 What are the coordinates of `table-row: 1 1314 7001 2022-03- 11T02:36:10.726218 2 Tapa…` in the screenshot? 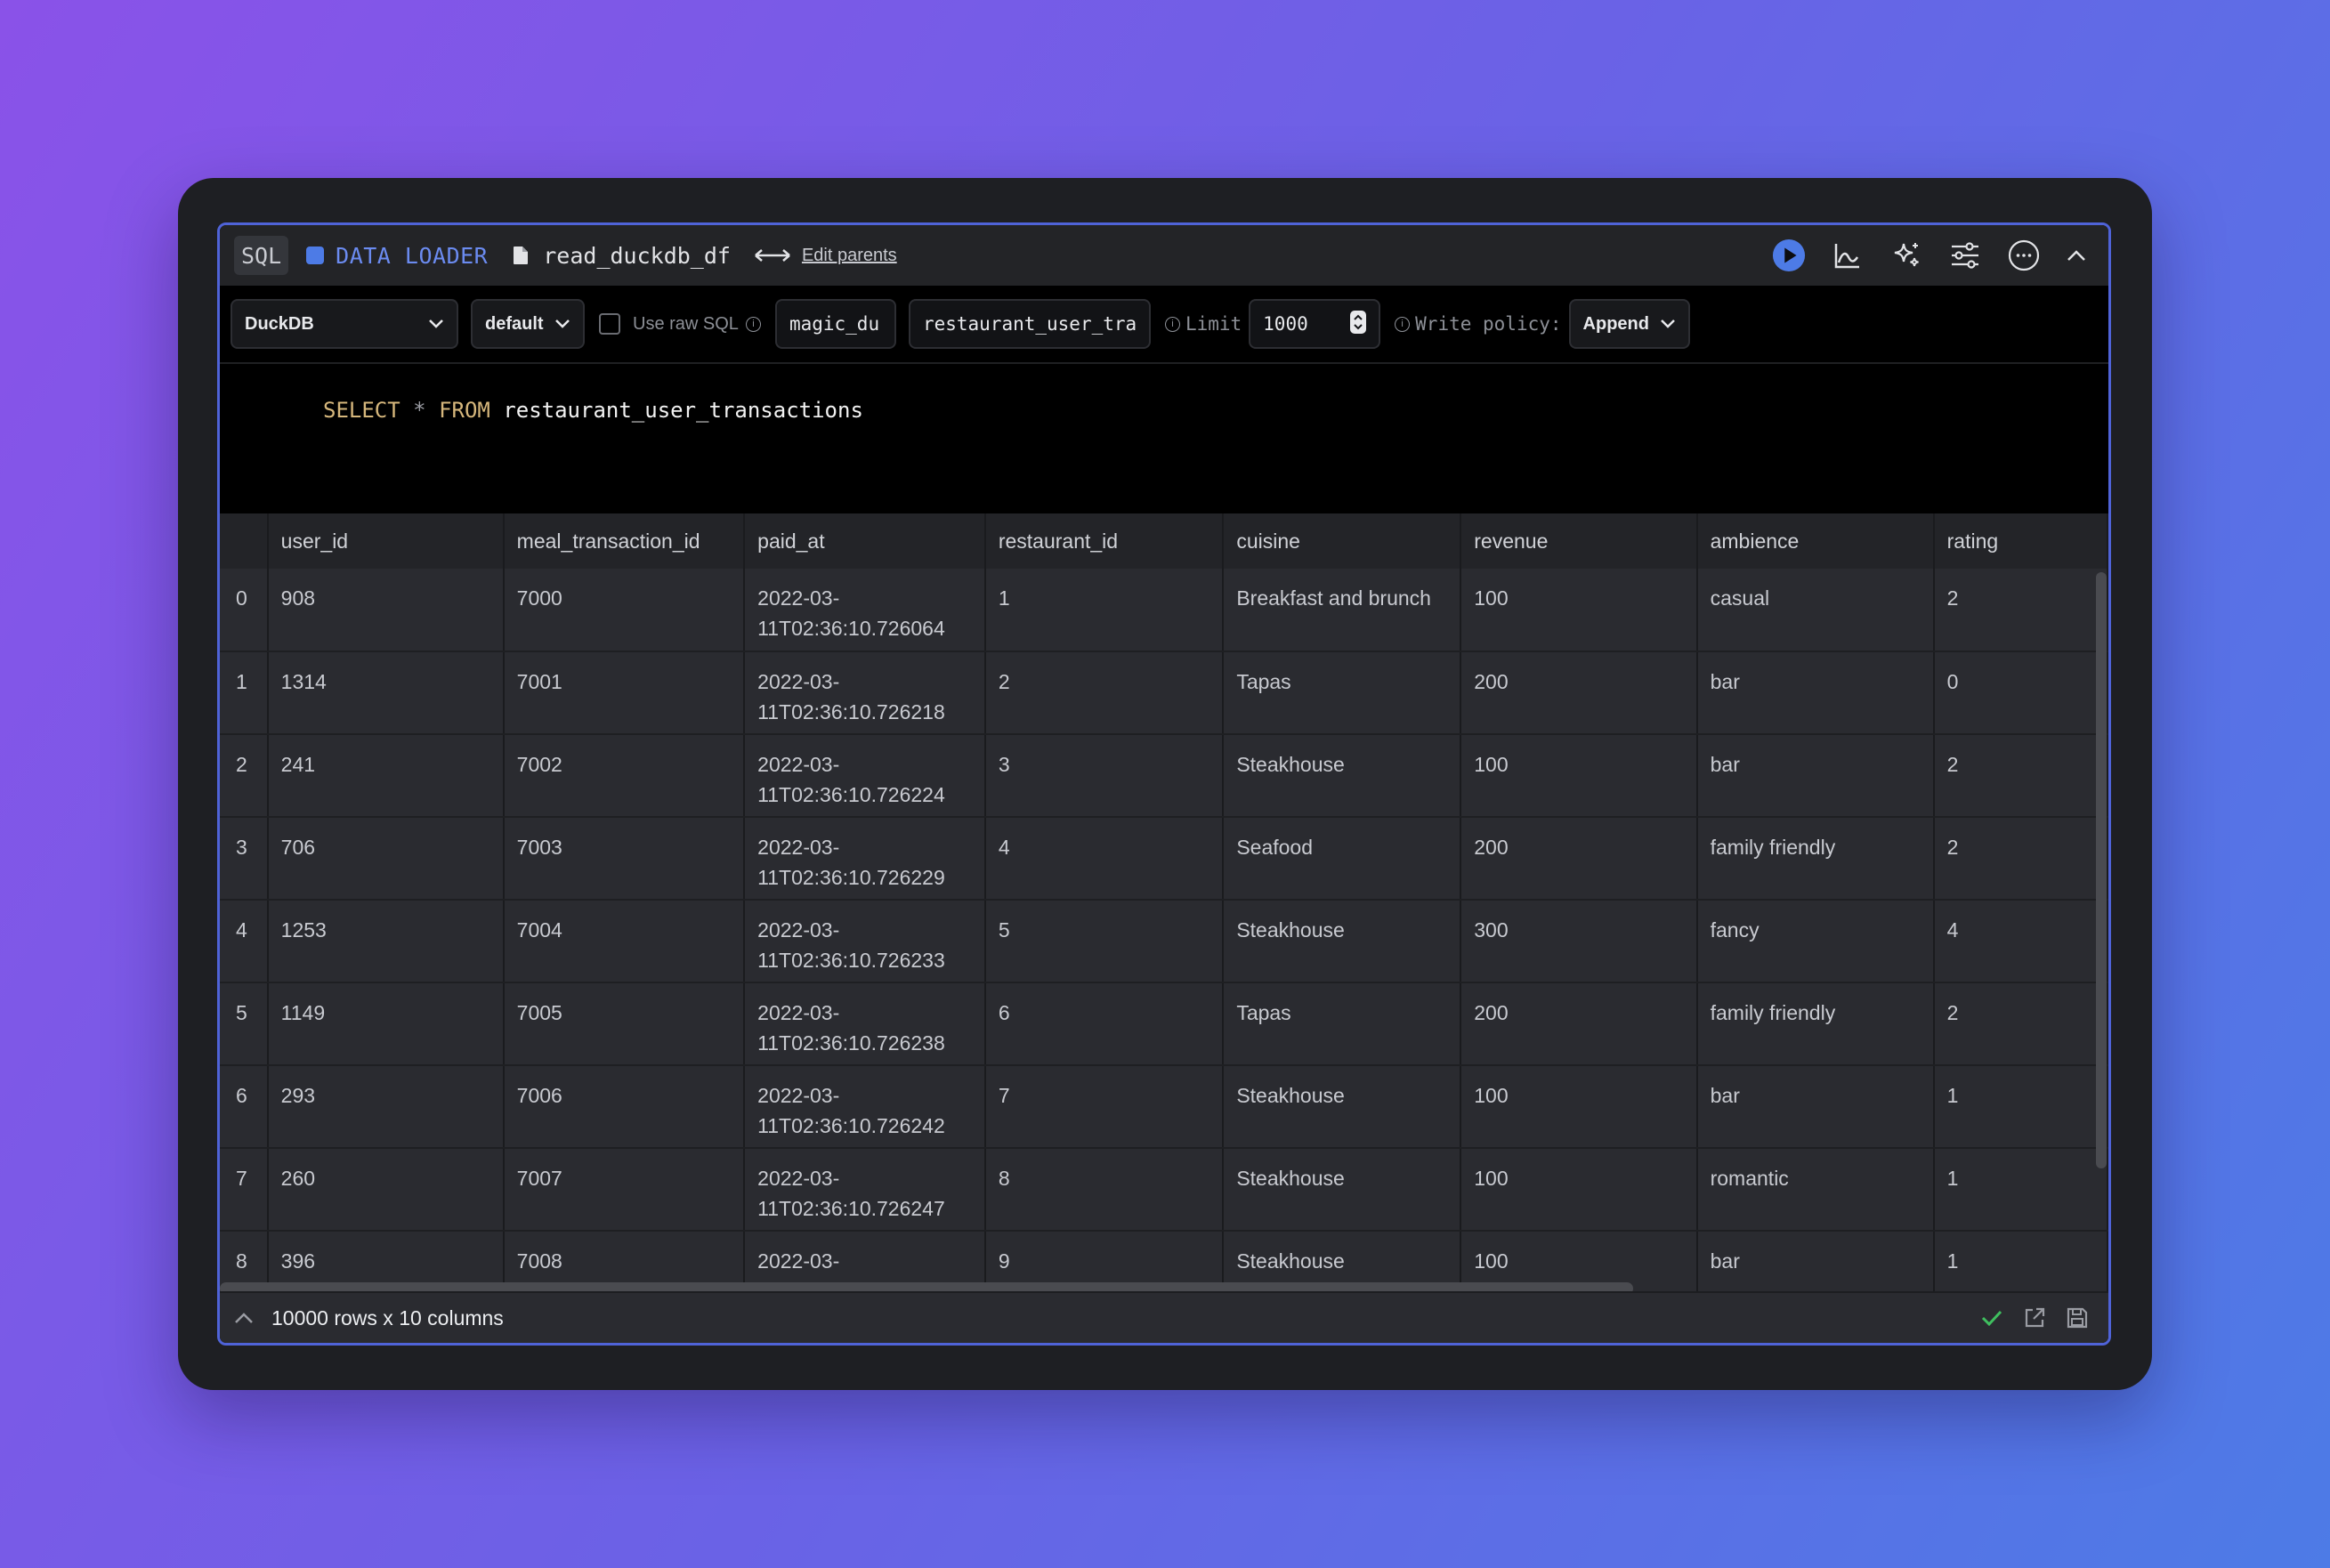 It's located at (1164, 693).